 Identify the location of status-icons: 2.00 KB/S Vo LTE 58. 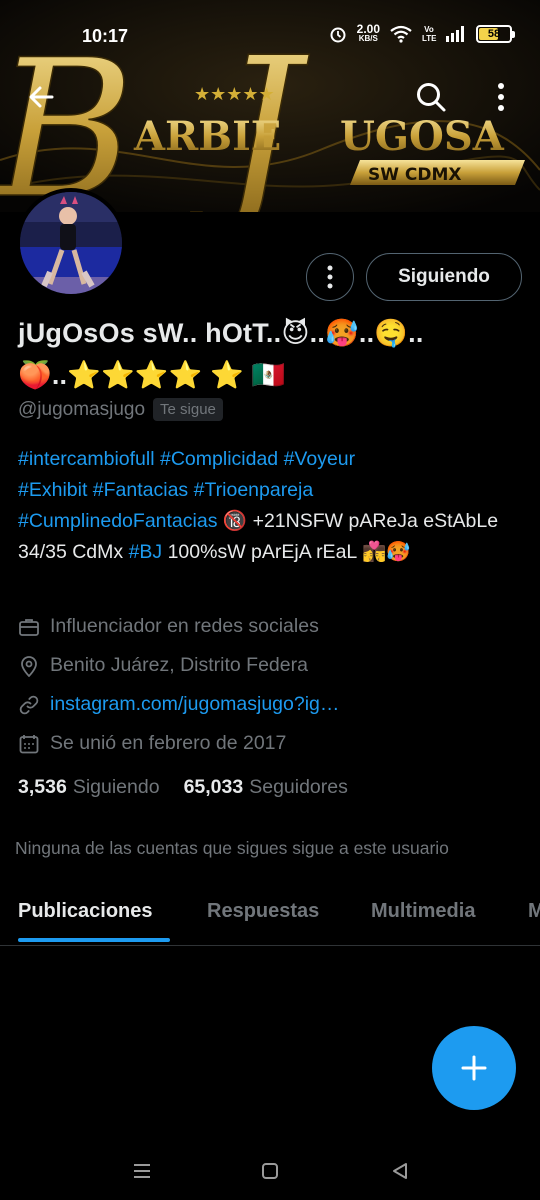
(422, 33).